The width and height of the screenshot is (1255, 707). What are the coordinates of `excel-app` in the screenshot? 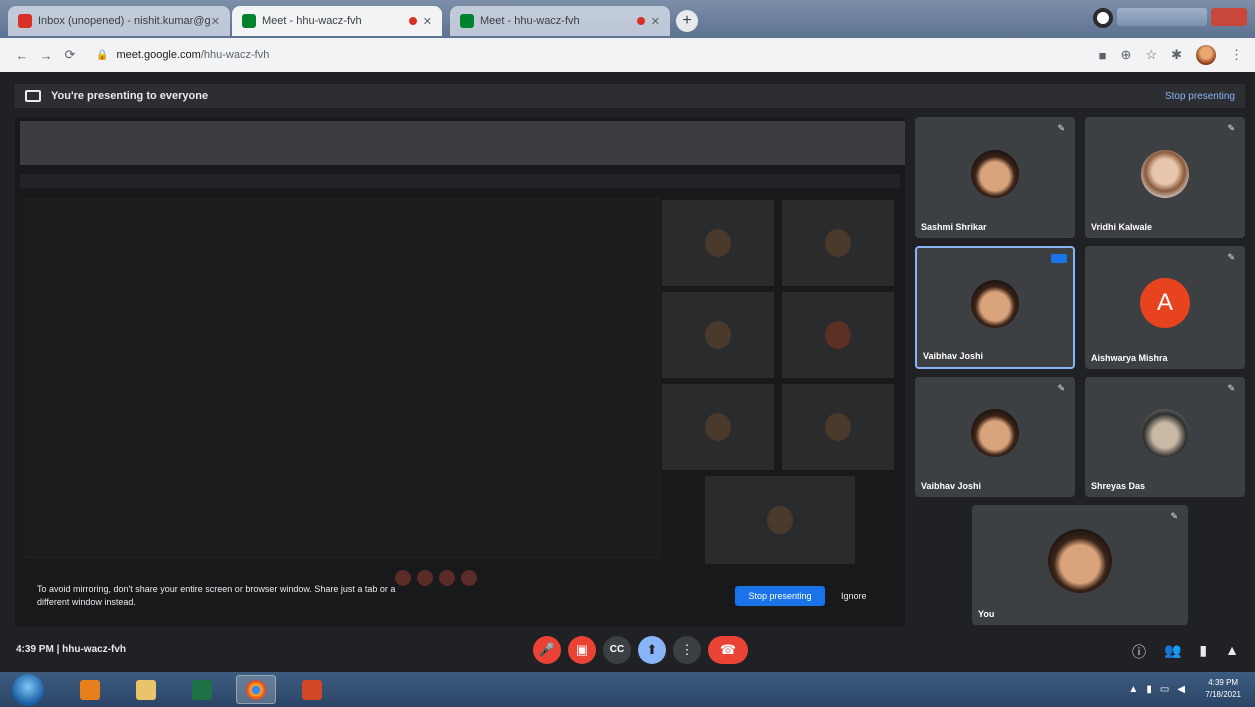 It's located at (202, 689).